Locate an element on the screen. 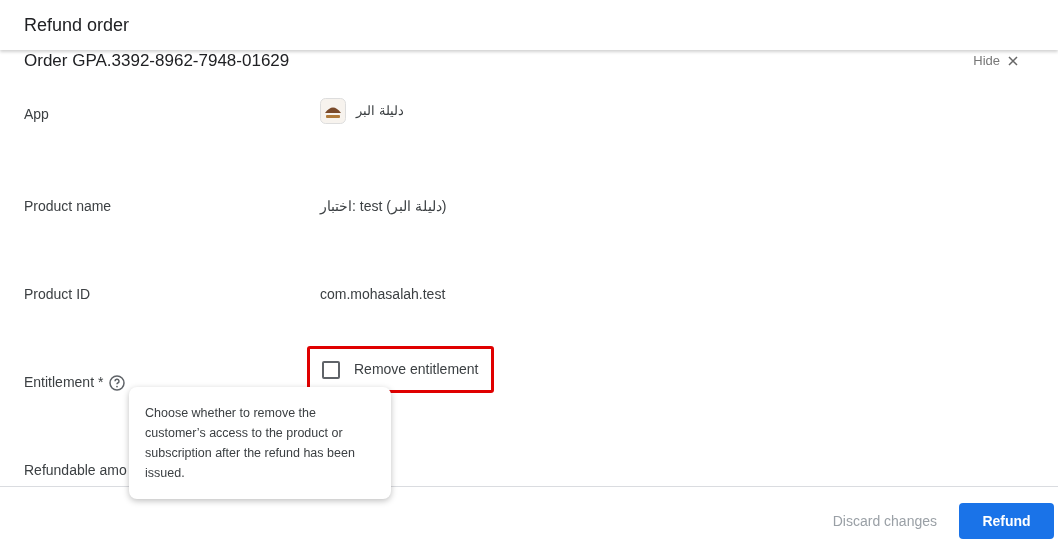  field-label: Product ID is located at coordinates (57, 294).